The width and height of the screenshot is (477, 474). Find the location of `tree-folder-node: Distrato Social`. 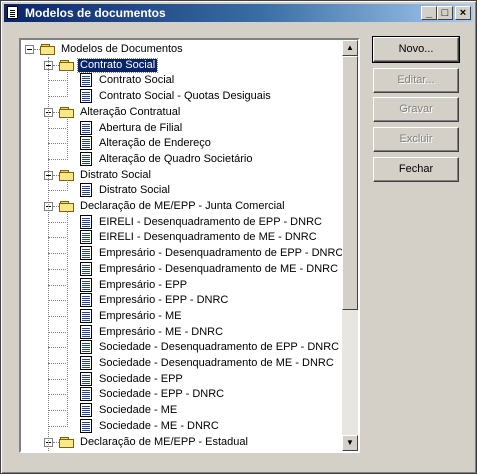

tree-folder-node: Distrato Social is located at coordinates (181, 175).